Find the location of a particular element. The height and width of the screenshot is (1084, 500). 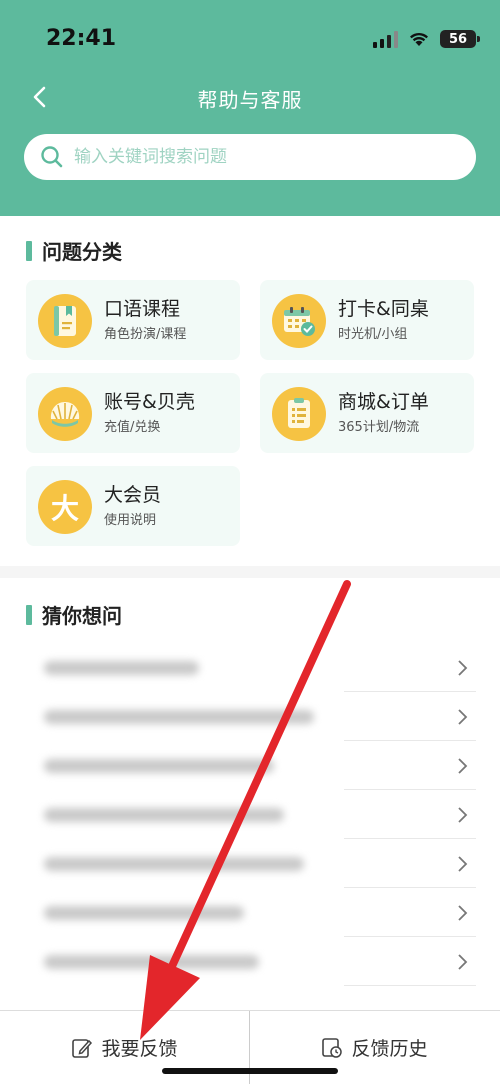

section-title-categories: 问题分类 is located at coordinates (74, 250).